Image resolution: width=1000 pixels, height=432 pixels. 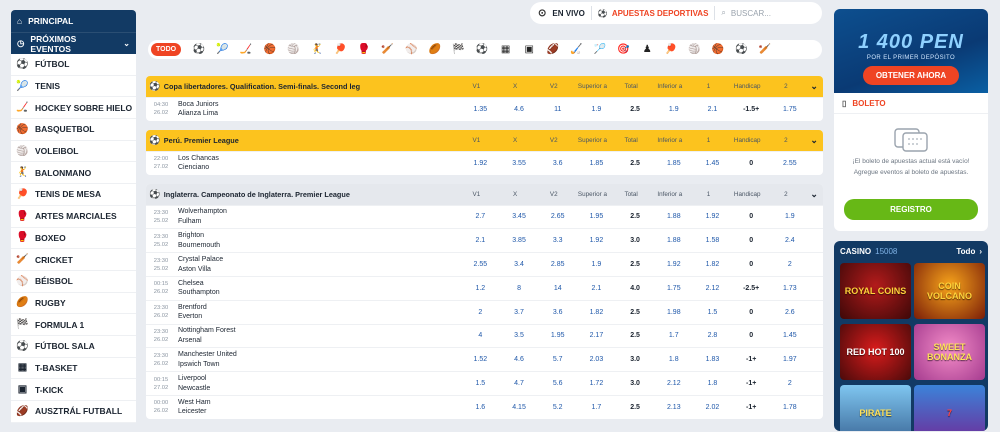 I want to click on odd-button: 1.52, so click(x=480, y=359).